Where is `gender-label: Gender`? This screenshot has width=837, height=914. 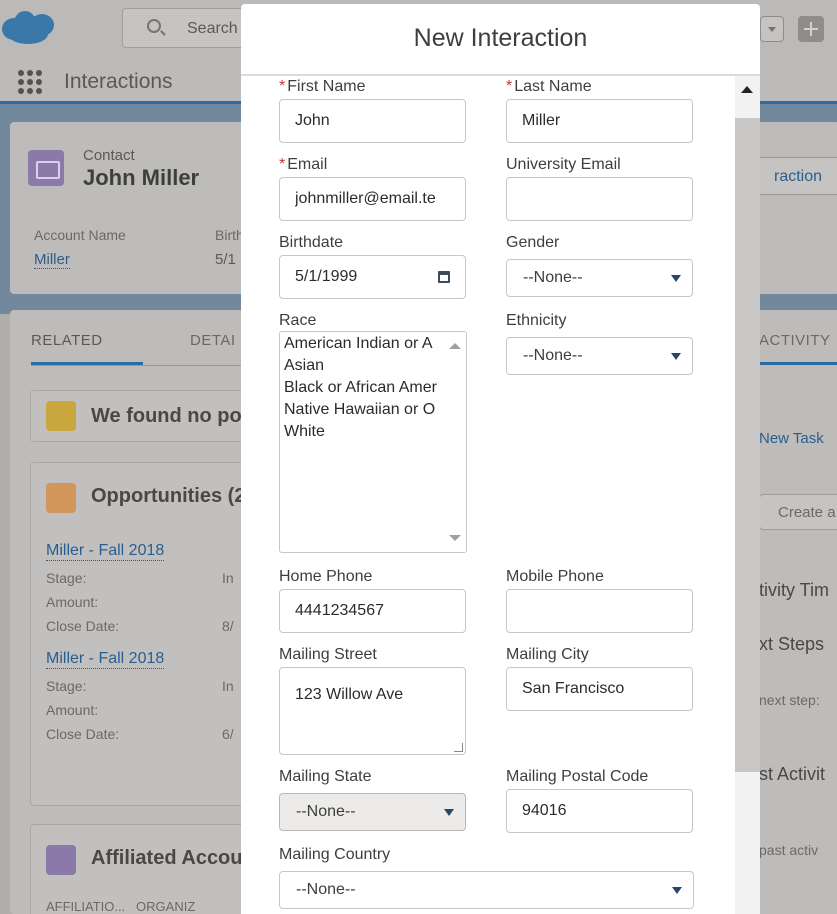 gender-label: Gender is located at coordinates (533, 242).